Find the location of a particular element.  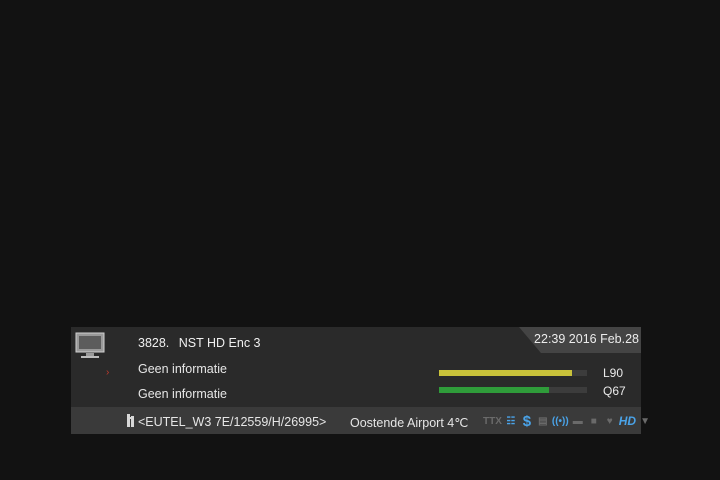

signal-quality-bar is located at coordinates (513, 390).